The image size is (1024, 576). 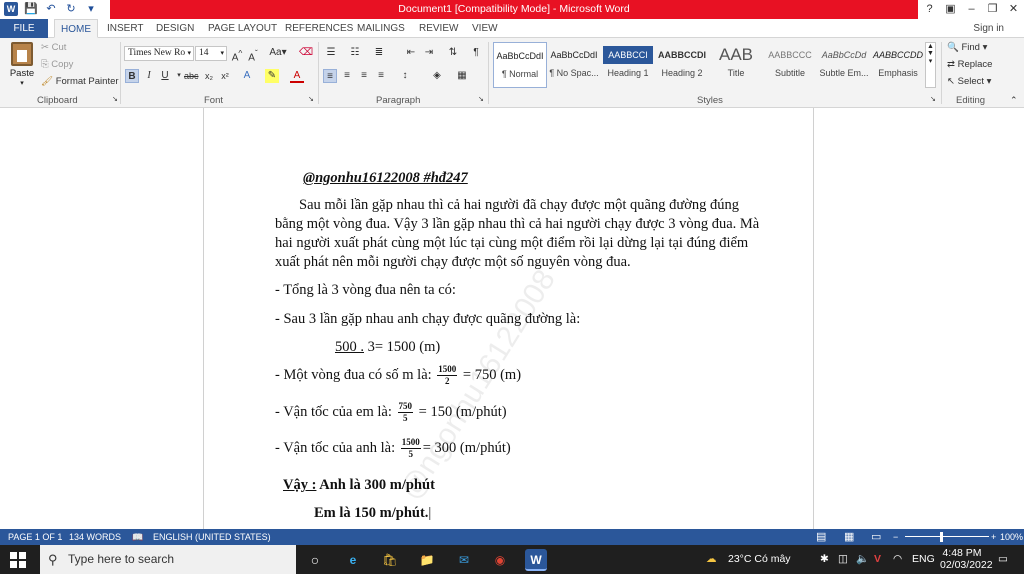 I want to click on read-mode-icon: ▤, so click(x=821, y=537).